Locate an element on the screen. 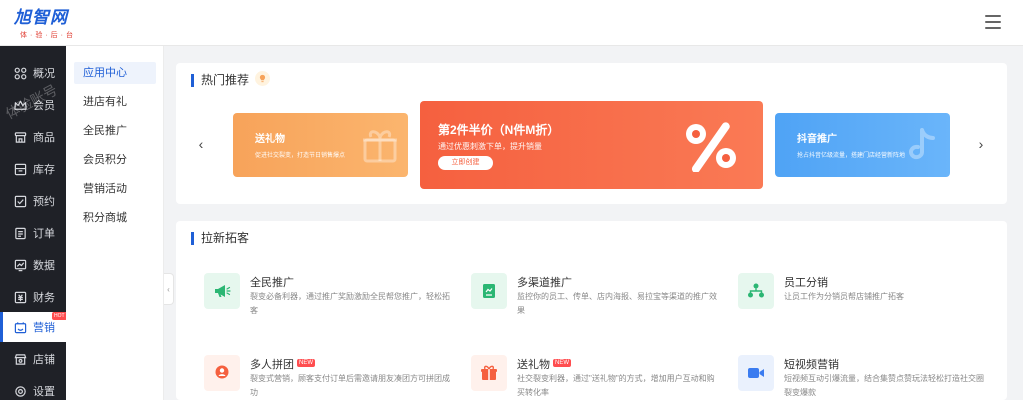 The image size is (1023, 400). banner-title: 送礼物 is located at coordinates (270, 139).